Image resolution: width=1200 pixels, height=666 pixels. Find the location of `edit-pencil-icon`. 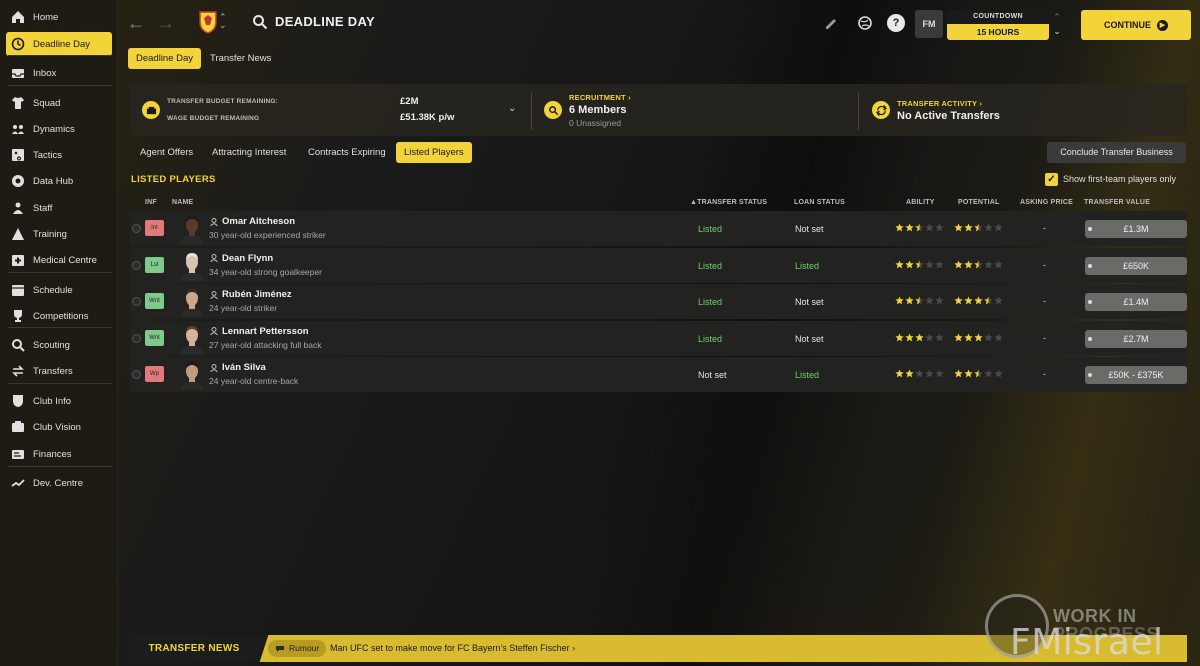

edit-pencil-icon is located at coordinates (831, 23).